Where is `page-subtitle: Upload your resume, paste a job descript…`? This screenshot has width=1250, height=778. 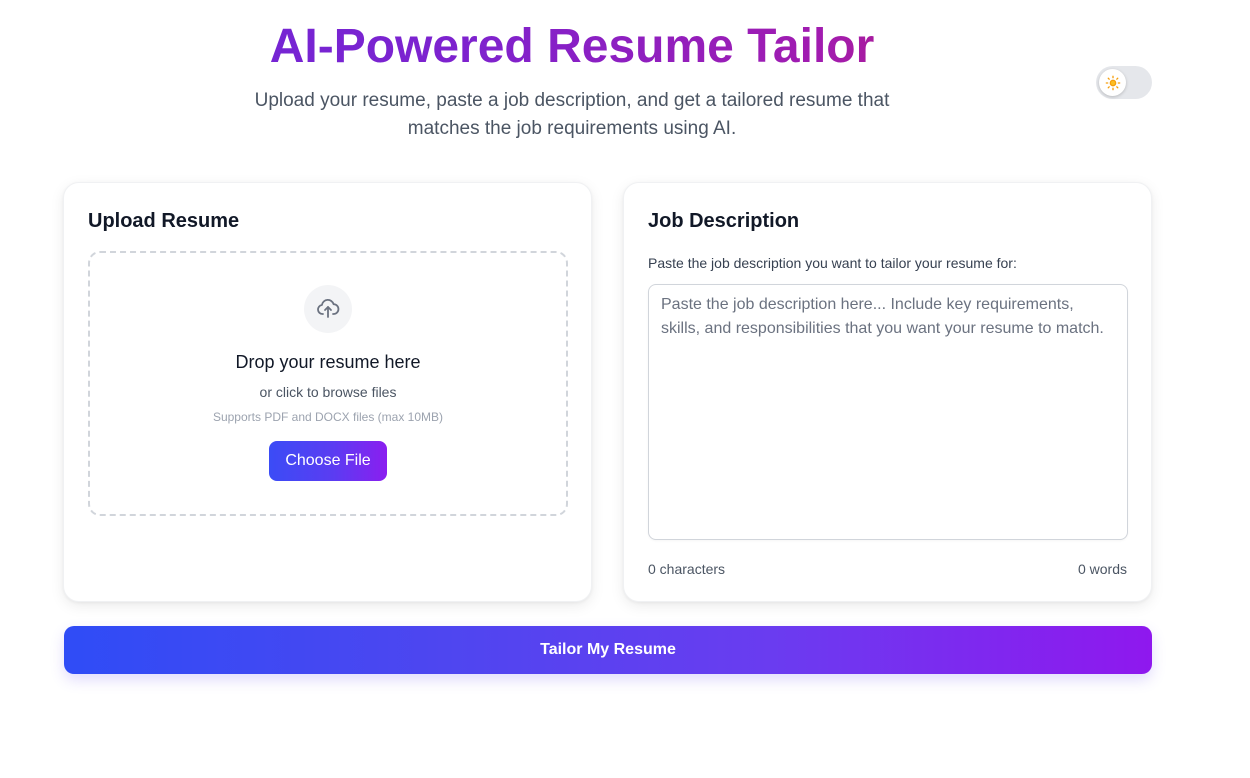
page-subtitle: Upload your resume, paste a job descript… is located at coordinates (572, 114).